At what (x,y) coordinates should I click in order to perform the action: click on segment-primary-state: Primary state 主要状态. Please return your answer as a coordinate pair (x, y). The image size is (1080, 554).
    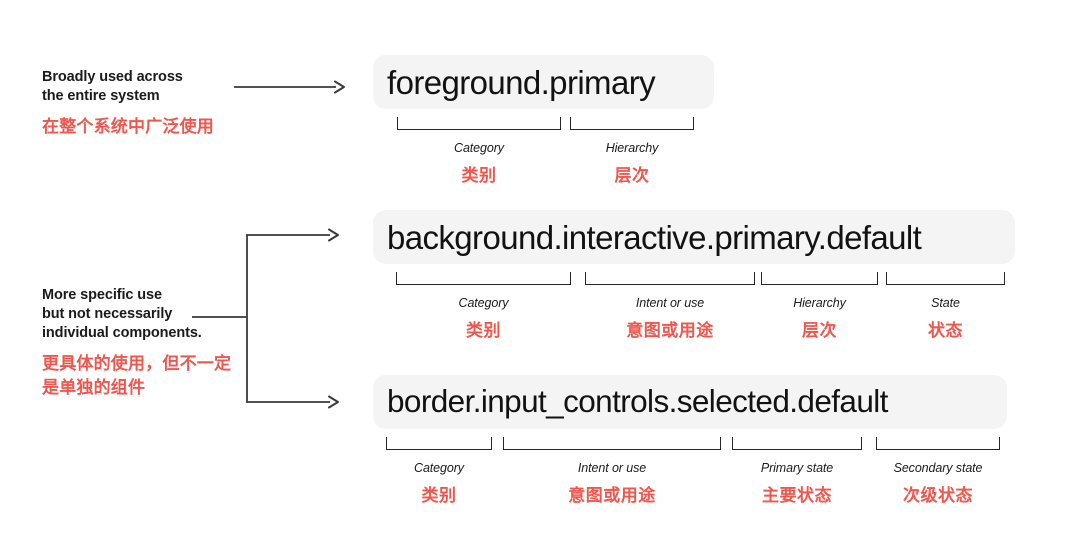
    Looking at the image, I should click on (797, 471).